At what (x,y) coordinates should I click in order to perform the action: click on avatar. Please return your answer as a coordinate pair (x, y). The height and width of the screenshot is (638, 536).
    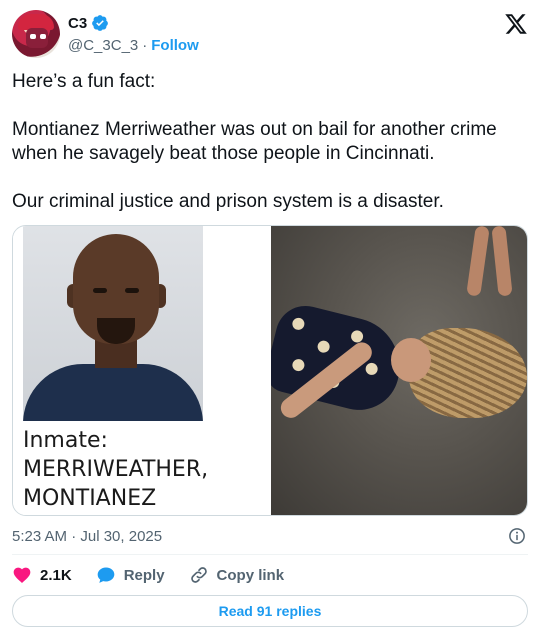
    Looking at the image, I should click on (36, 34).